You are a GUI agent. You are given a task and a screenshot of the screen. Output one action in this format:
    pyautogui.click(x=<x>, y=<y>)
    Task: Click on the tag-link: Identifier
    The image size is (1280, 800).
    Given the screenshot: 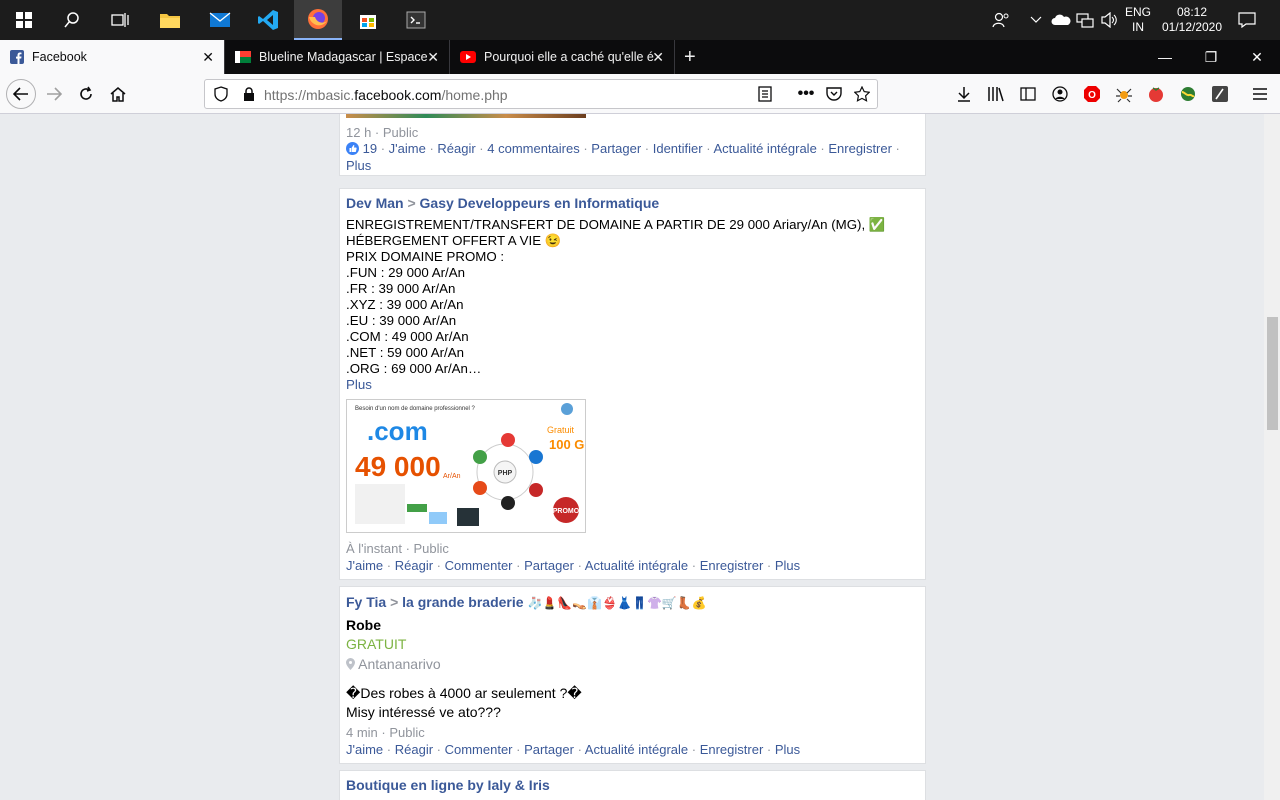 What is the action you would take?
    pyautogui.click(x=678, y=148)
    